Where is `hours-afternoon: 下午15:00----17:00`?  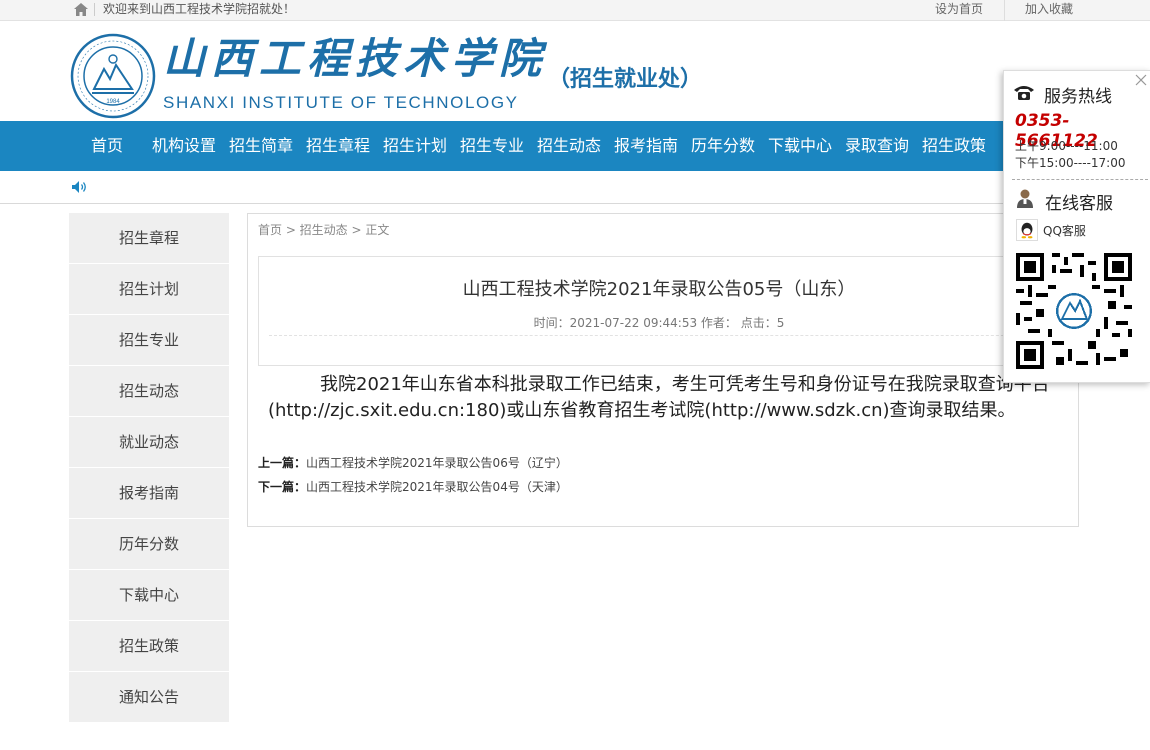
hours-afternoon: 下午15:00----17:00 is located at coordinates (1070, 163).